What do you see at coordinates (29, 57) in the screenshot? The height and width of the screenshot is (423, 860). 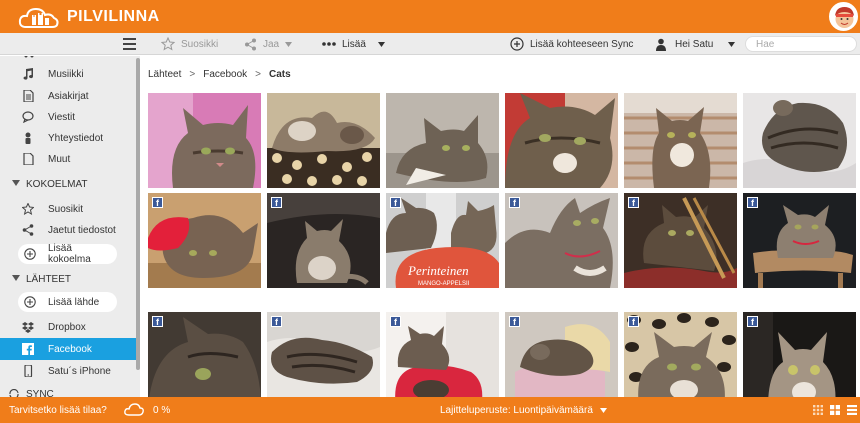 I see `partial-item-icon` at bounding box center [29, 57].